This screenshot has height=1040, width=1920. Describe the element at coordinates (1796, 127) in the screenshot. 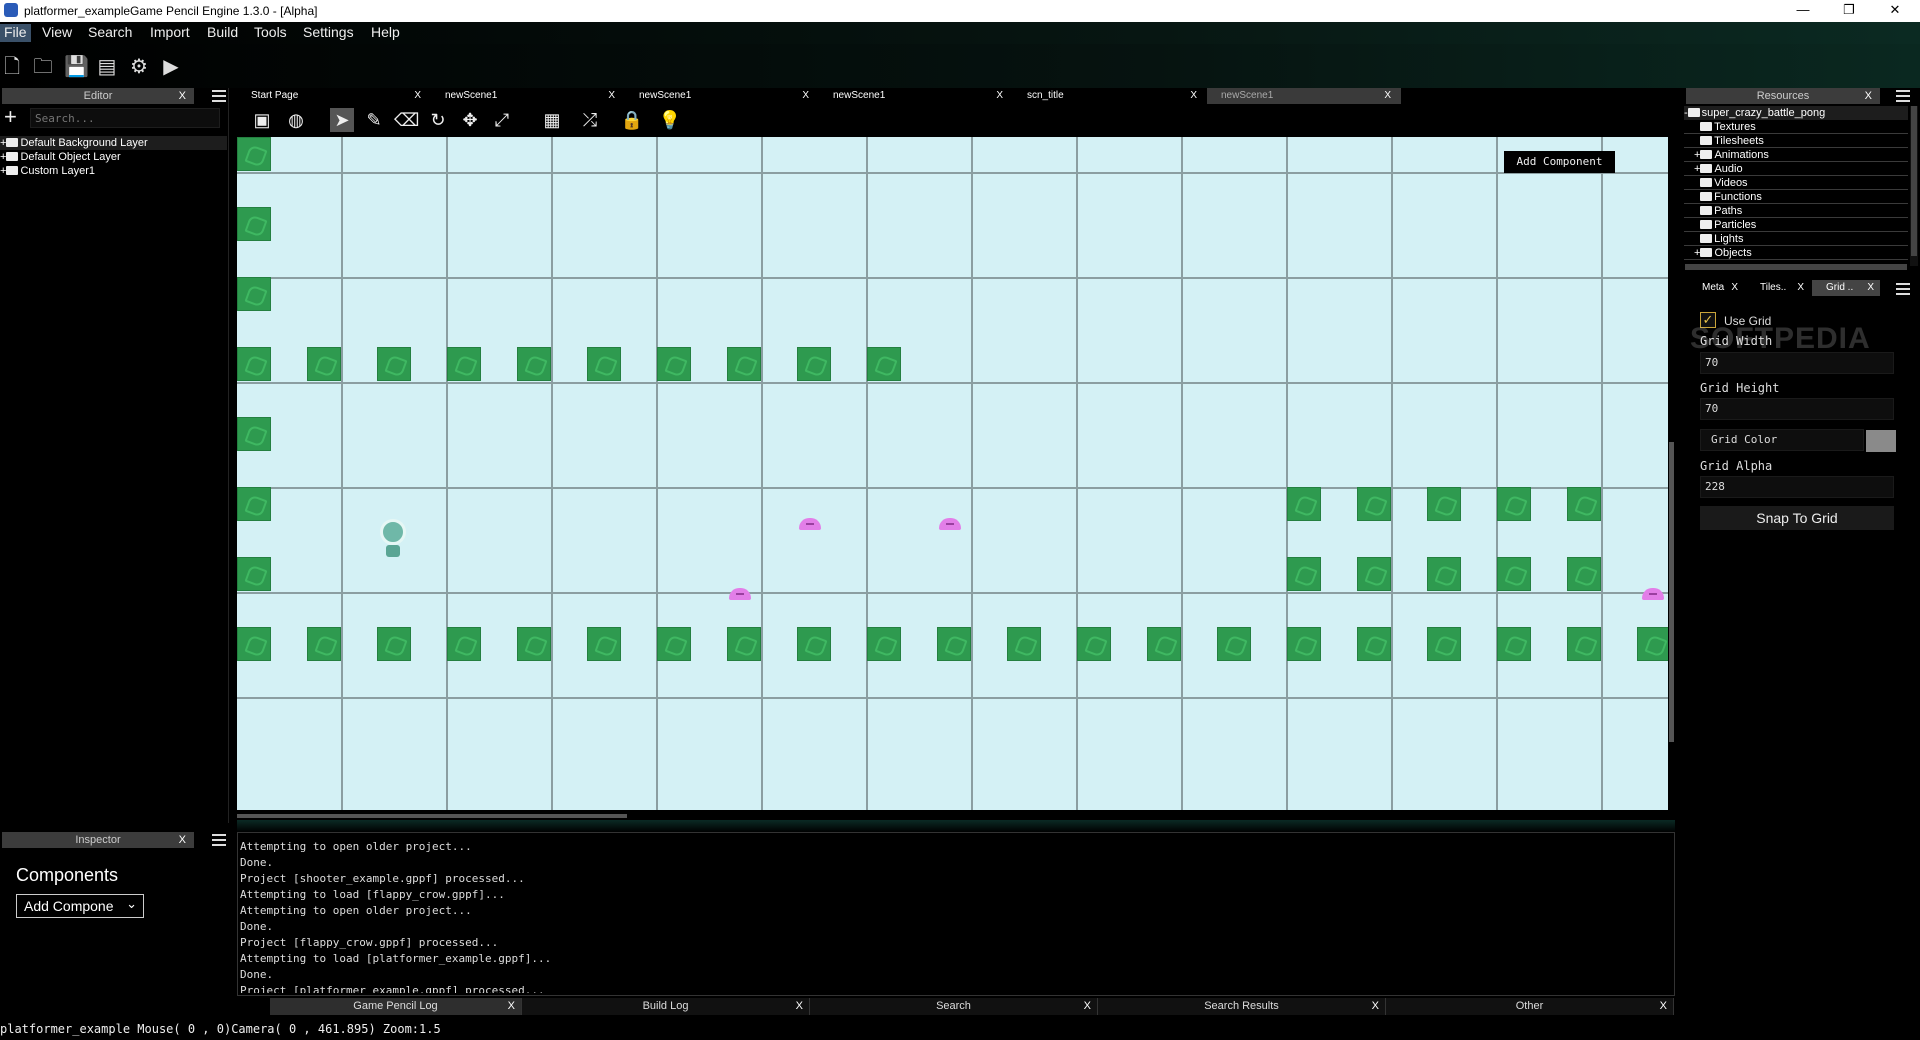

I see `resource-item: Textures` at that location.